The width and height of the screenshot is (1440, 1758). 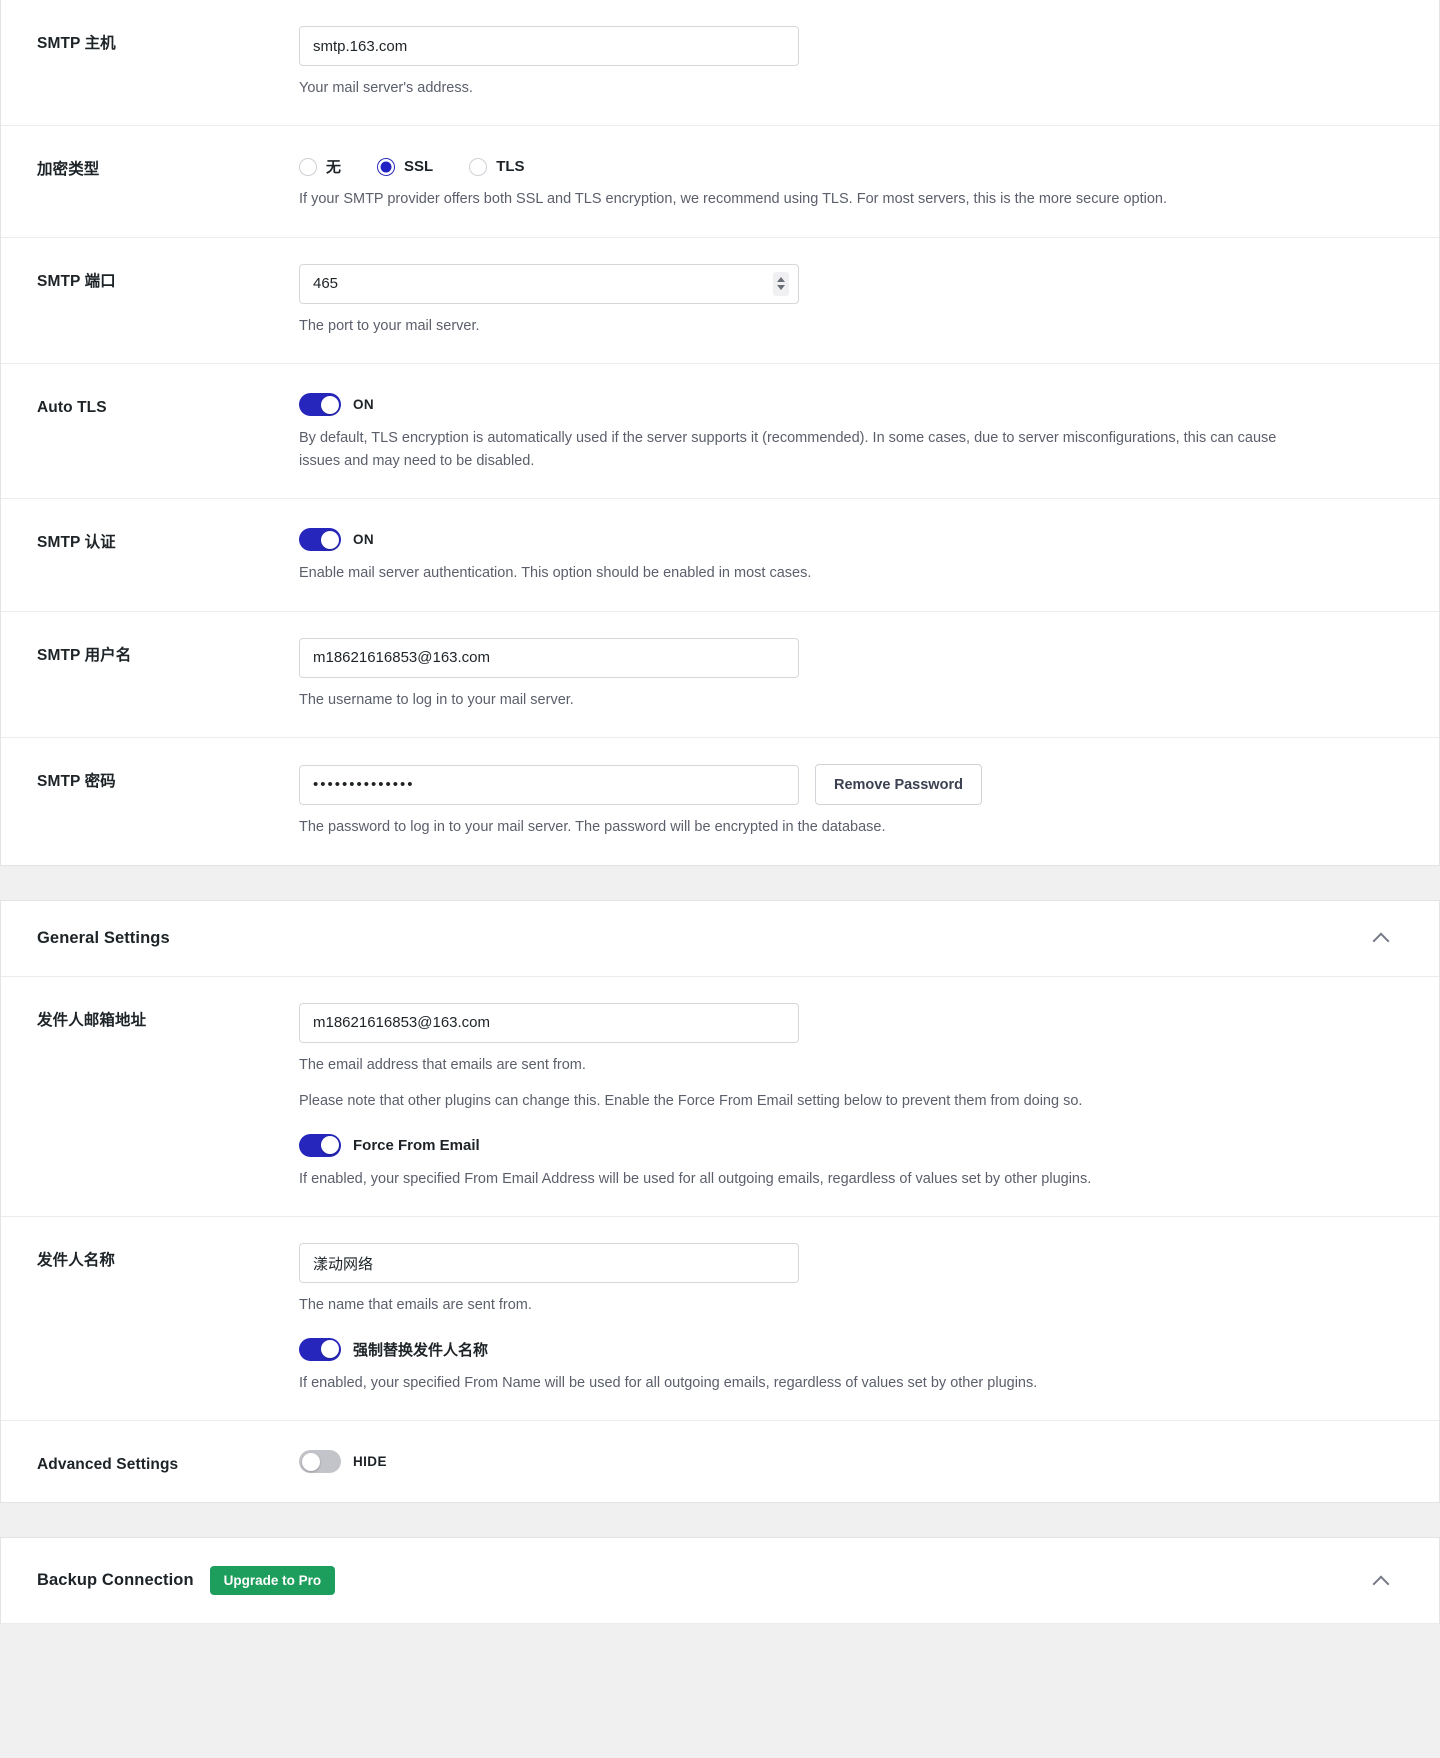 What do you see at coordinates (478, 166) in the screenshot?
I see `radio-icon-tls` at bounding box center [478, 166].